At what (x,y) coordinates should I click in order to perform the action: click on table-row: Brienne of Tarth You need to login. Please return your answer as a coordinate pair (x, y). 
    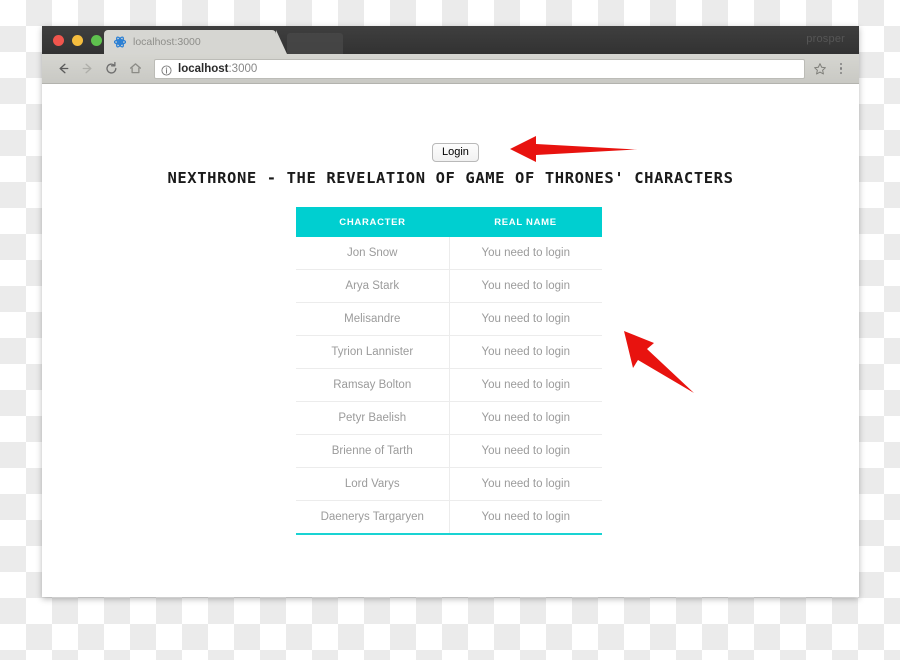
    Looking at the image, I should click on (449, 451).